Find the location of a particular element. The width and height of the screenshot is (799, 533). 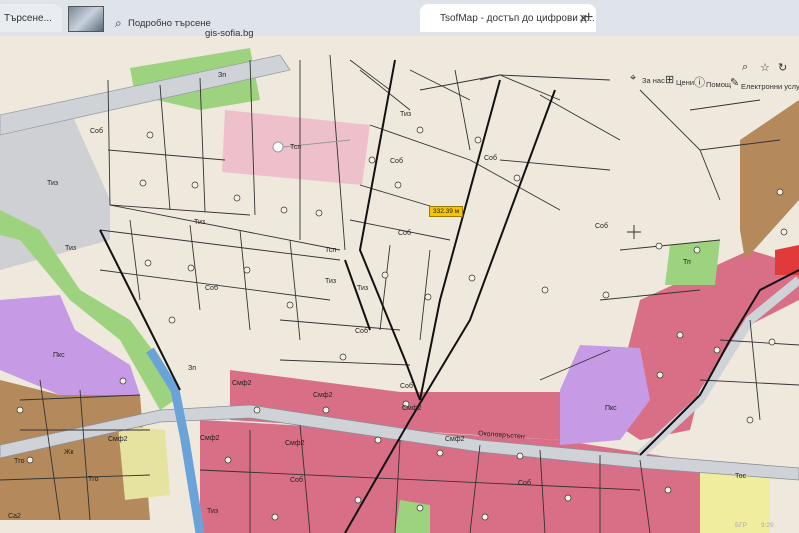

label-tgo-2: Тго is located at coordinates (93, 479).